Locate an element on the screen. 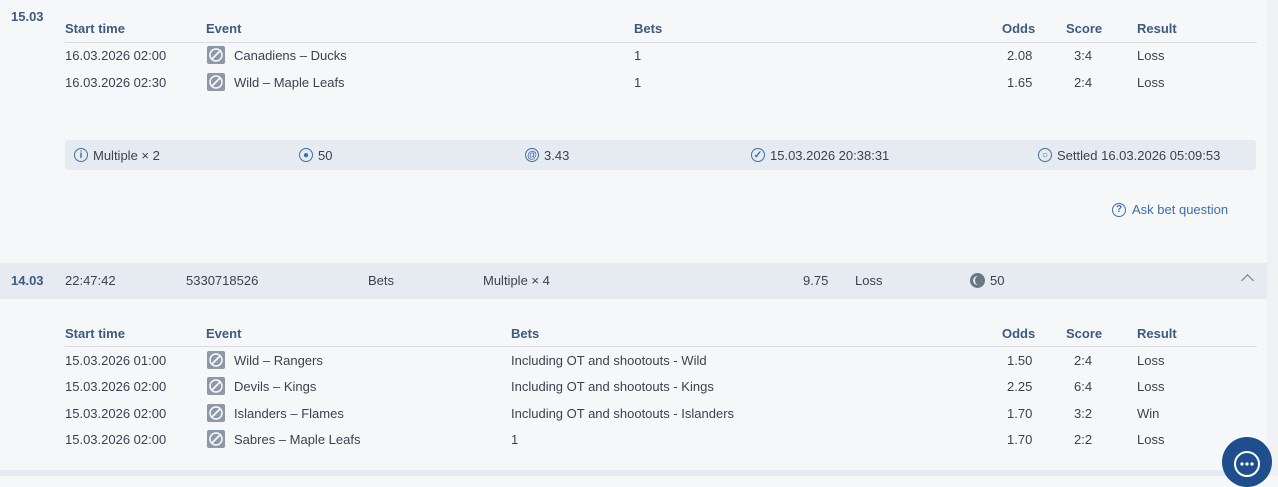  scrollbar-track is located at coordinates (1272, 238).